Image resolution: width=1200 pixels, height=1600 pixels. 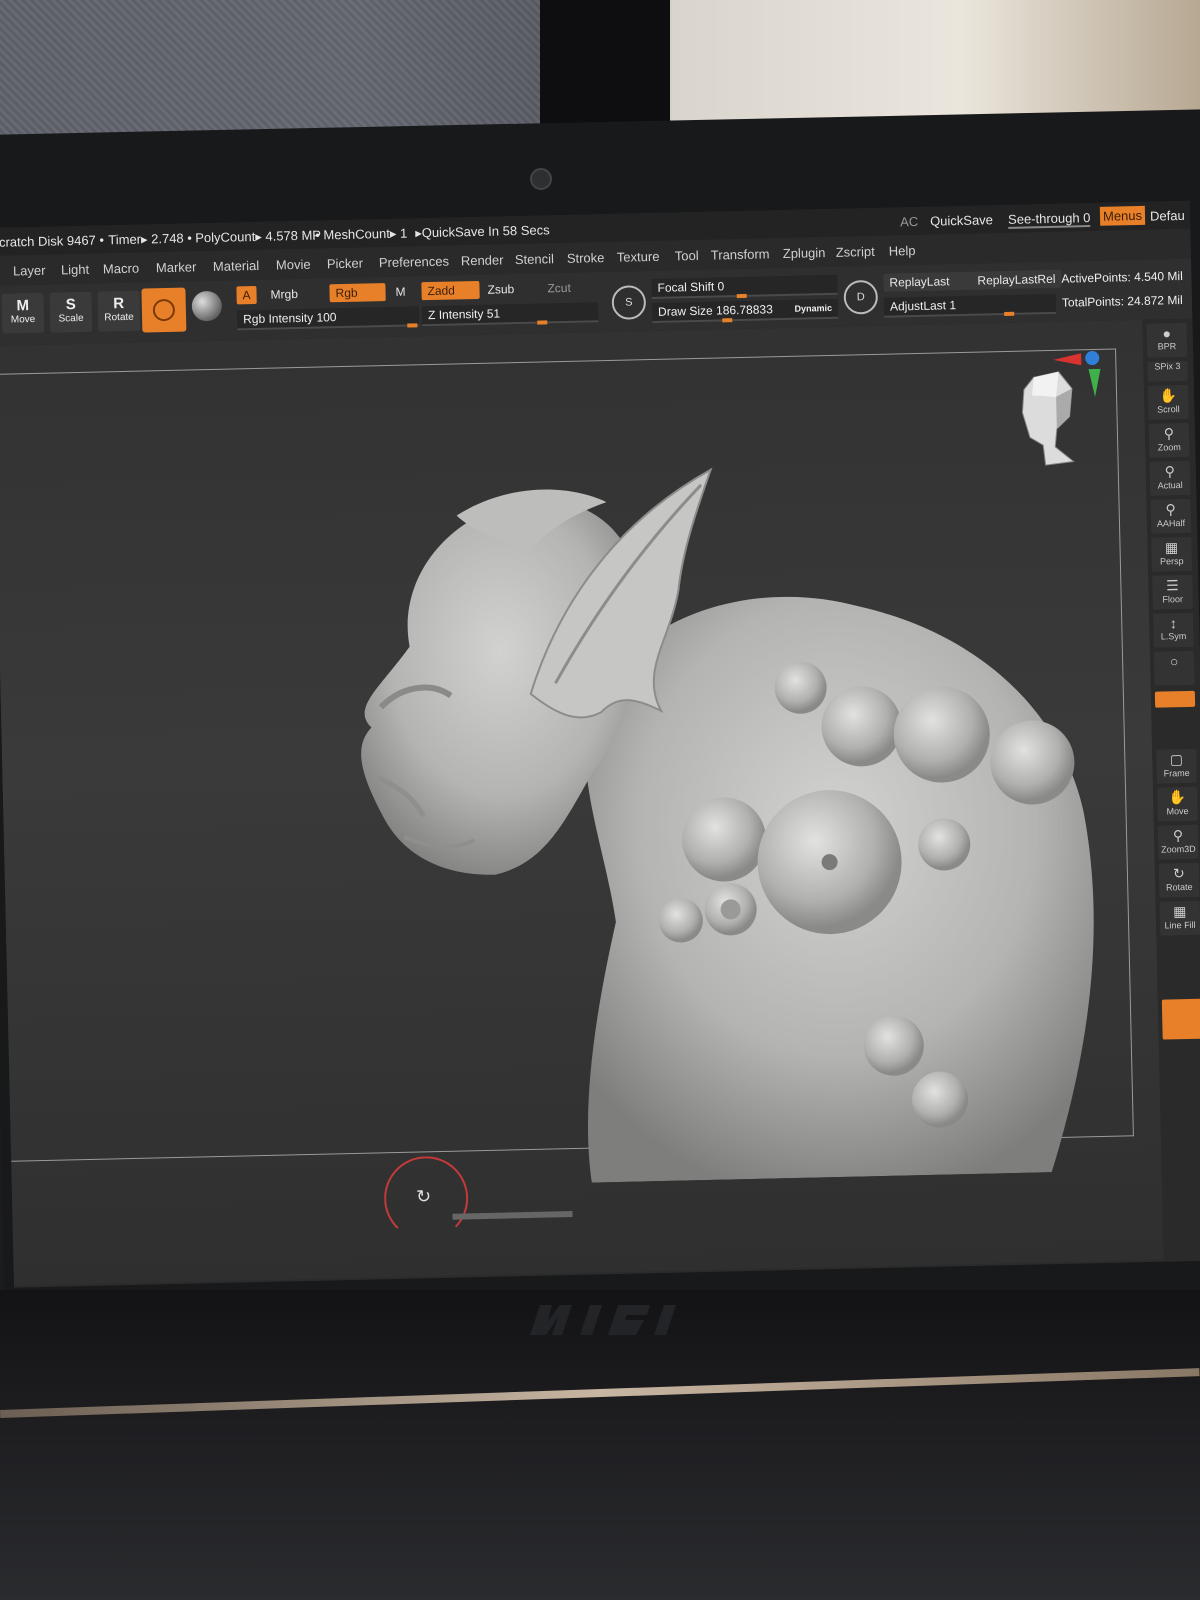 What do you see at coordinates (414, 262) in the screenshot?
I see `menu-preferences: Preferences` at bounding box center [414, 262].